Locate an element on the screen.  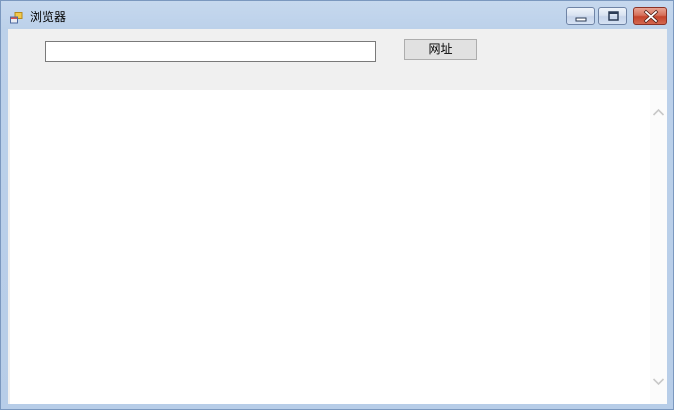
close-button is located at coordinates (650, 16).